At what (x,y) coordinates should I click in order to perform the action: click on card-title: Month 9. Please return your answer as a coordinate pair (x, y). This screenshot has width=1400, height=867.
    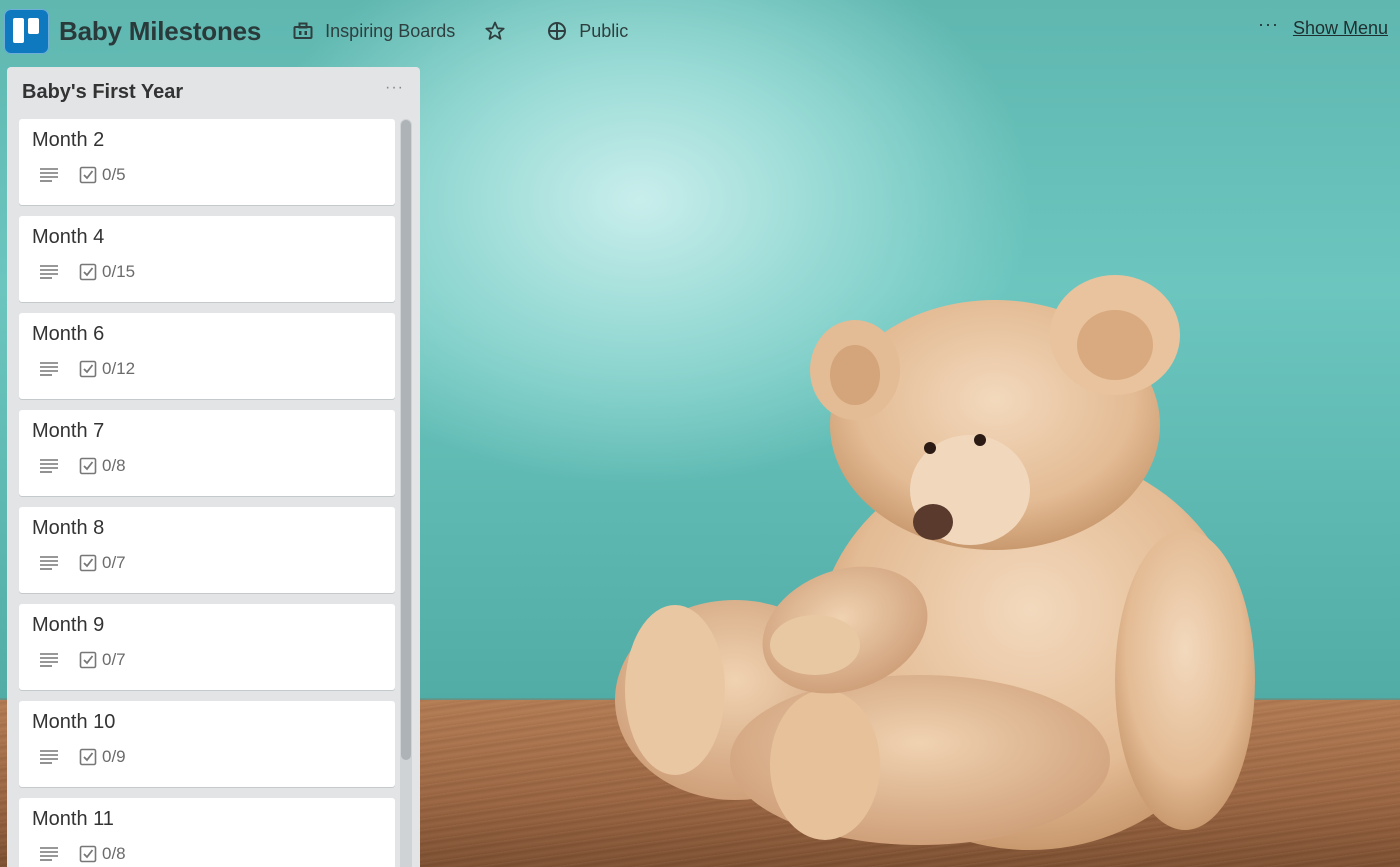
    Looking at the image, I should click on (68, 625).